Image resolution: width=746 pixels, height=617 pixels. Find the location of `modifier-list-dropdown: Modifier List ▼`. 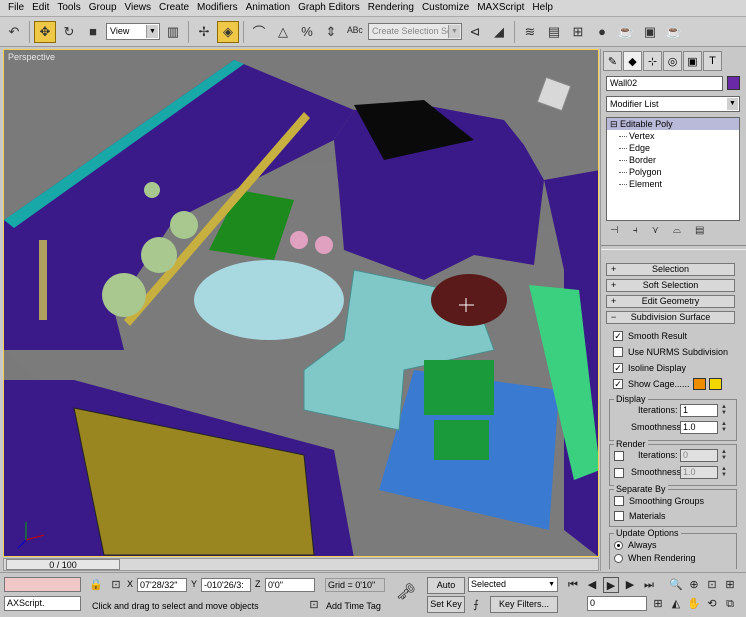

modifier-list-dropdown: Modifier List ▼ is located at coordinates (673, 104).